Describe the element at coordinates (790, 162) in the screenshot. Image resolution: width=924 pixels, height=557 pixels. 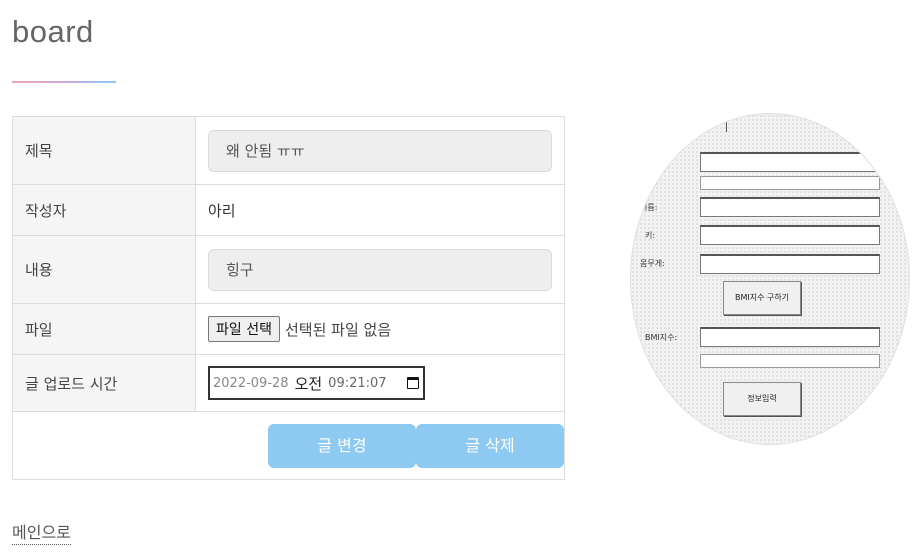
I see `image-textbox-top` at that location.